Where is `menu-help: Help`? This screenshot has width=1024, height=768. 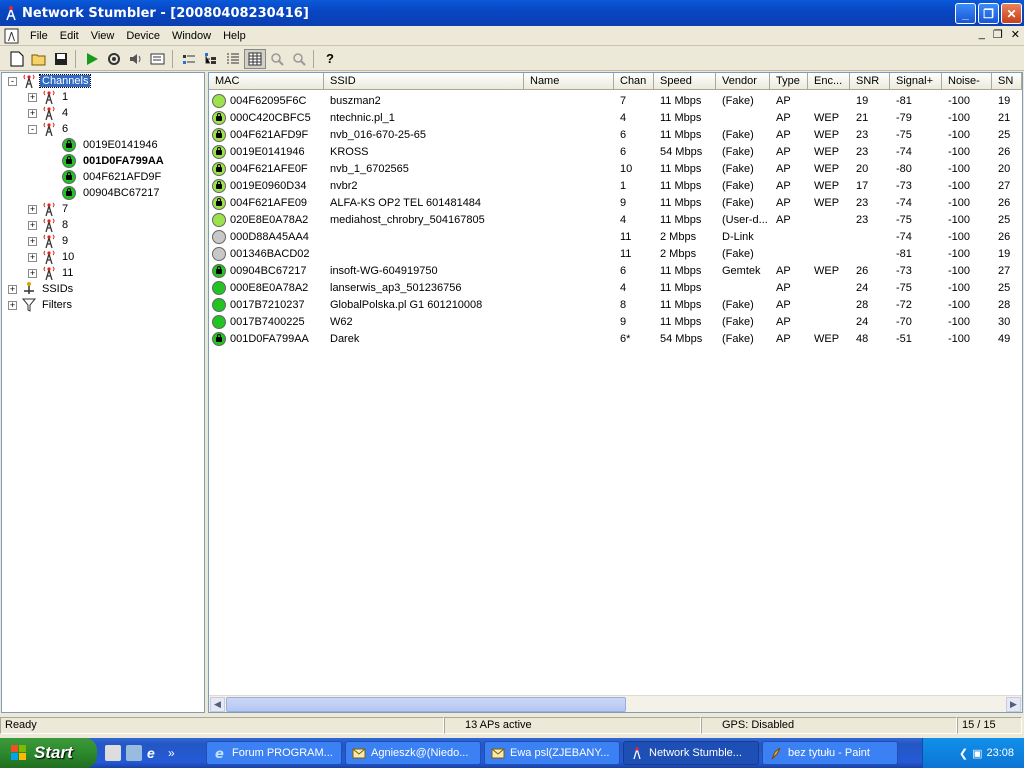 menu-help: Help is located at coordinates (234, 36).